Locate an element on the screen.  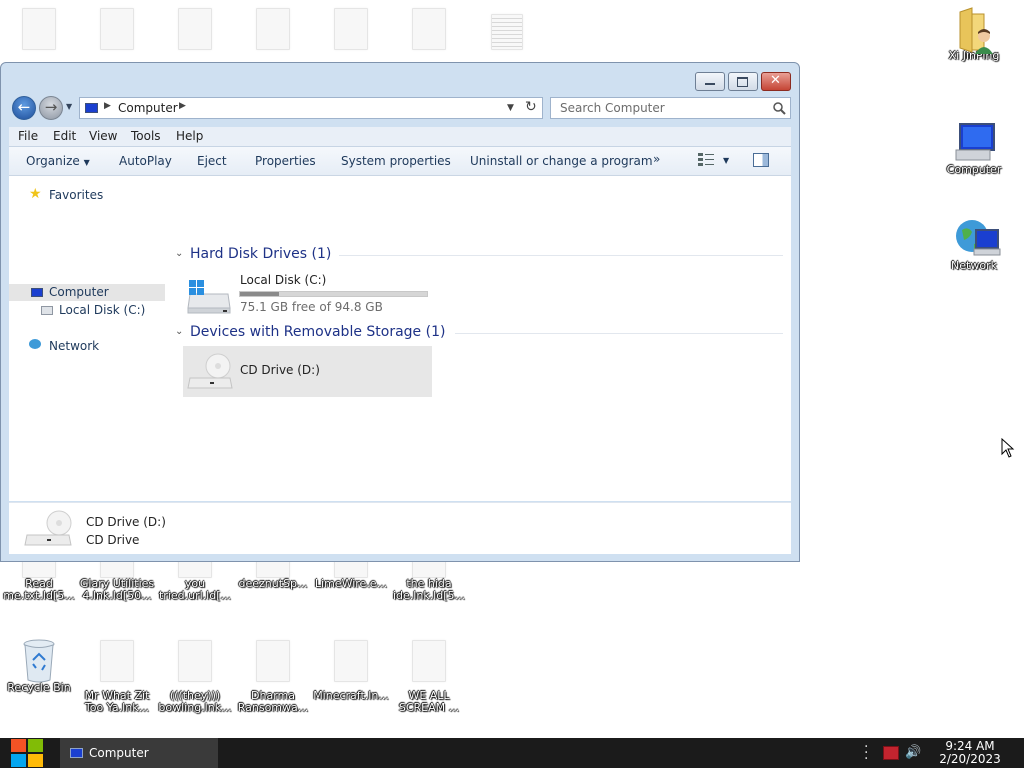
nav-computer: Computer is located at coordinates (79, 292).